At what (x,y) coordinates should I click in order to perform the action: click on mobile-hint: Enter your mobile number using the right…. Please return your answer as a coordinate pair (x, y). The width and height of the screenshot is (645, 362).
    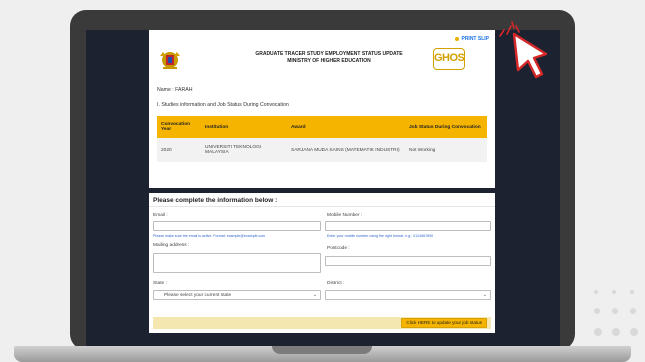
    Looking at the image, I should click on (380, 236).